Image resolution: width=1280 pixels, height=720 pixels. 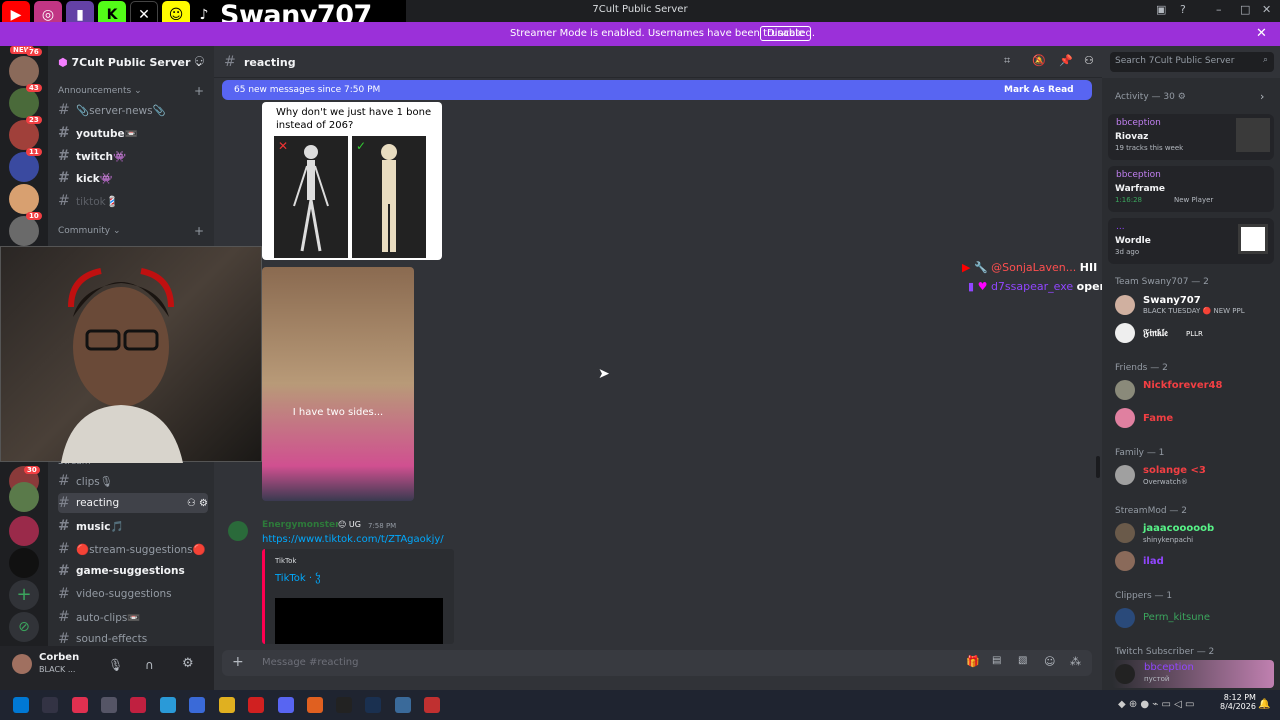 I want to click on inbox-icon: ▣, so click(x=1161, y=9).